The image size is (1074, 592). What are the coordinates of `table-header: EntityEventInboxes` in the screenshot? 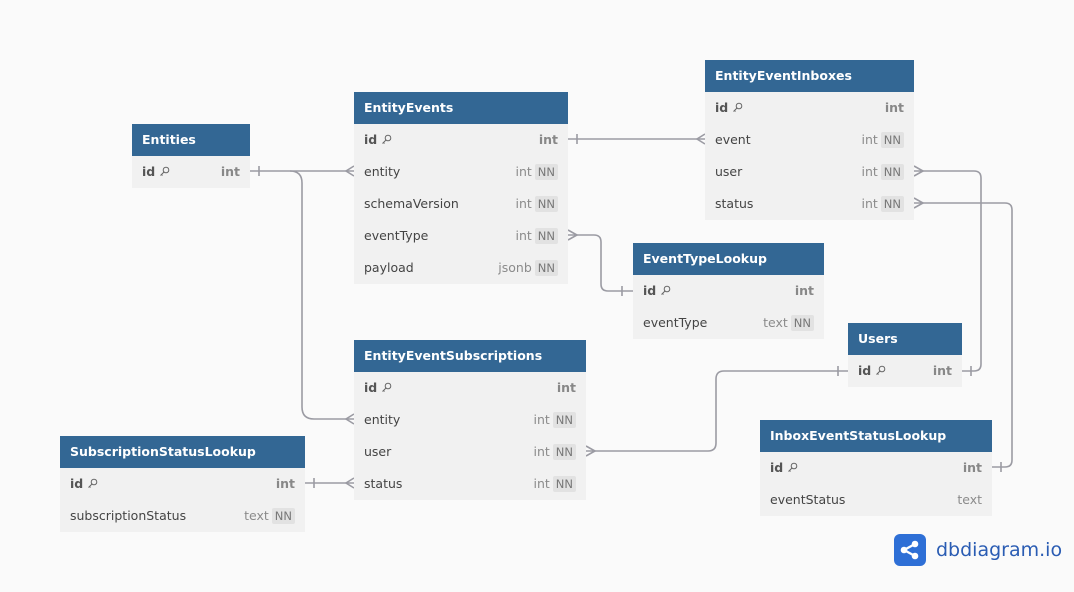 It's located at (809, 76).